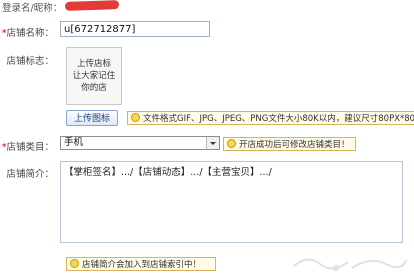 The image size is (414, 278). I want to click on logo-placeholder-text: 上传店标 让大家记住 你的店, so click(94, 76).